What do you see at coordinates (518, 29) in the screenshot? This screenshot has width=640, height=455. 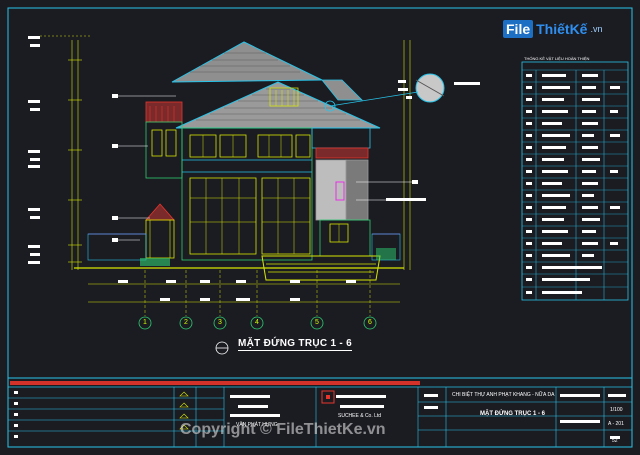 I see `brand-box-label: File` at bounding box center [518, 29].